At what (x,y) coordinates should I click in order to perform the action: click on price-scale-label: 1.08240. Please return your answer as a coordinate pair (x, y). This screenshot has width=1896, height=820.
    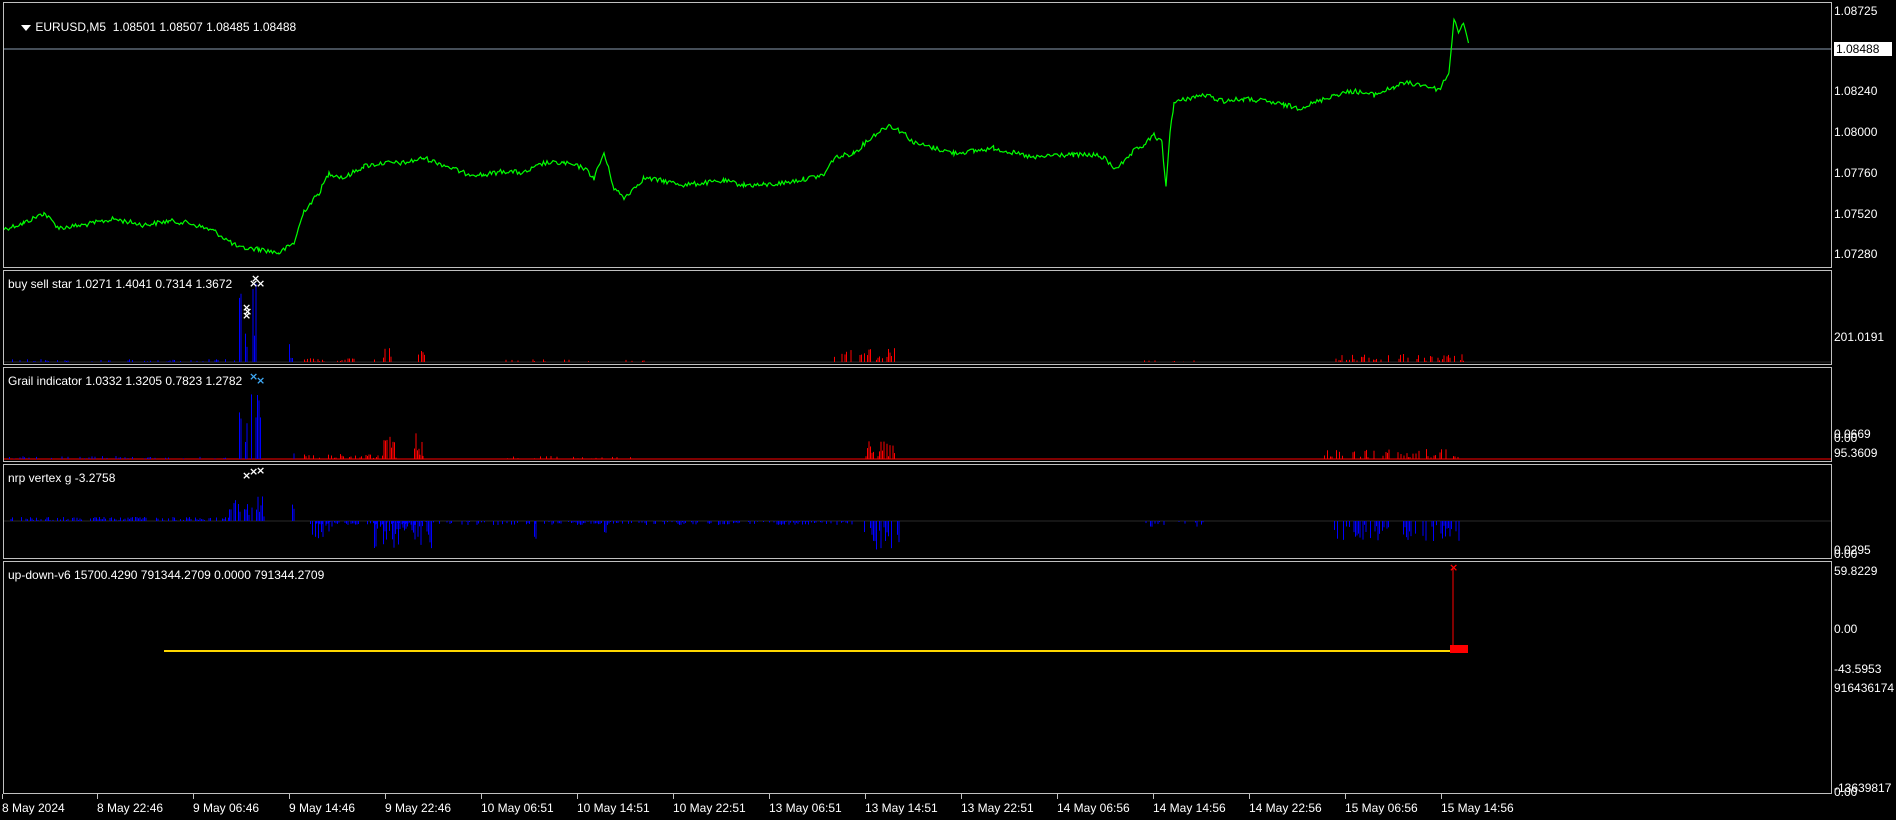
    Looking at the image, I should click on (1856, 91).